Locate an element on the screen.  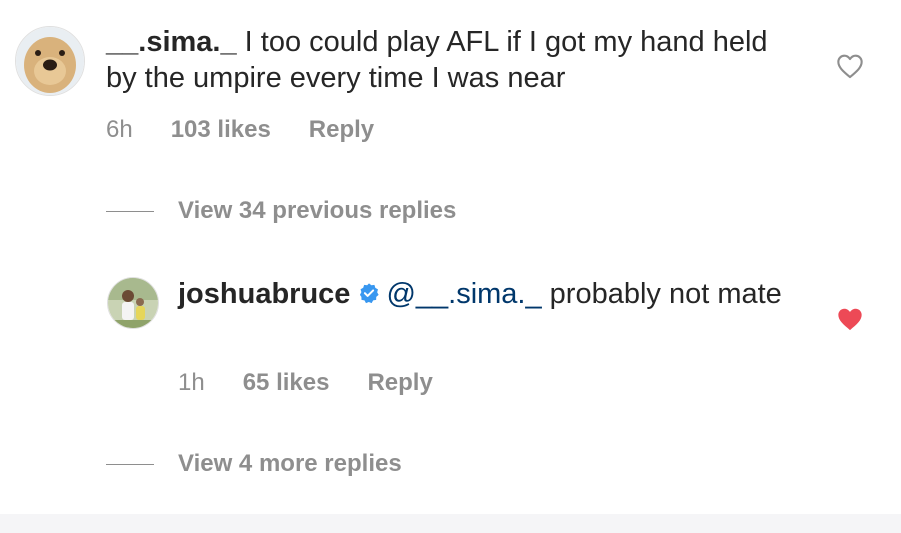
heart-filled-icon is located at coordinates (850, 321).